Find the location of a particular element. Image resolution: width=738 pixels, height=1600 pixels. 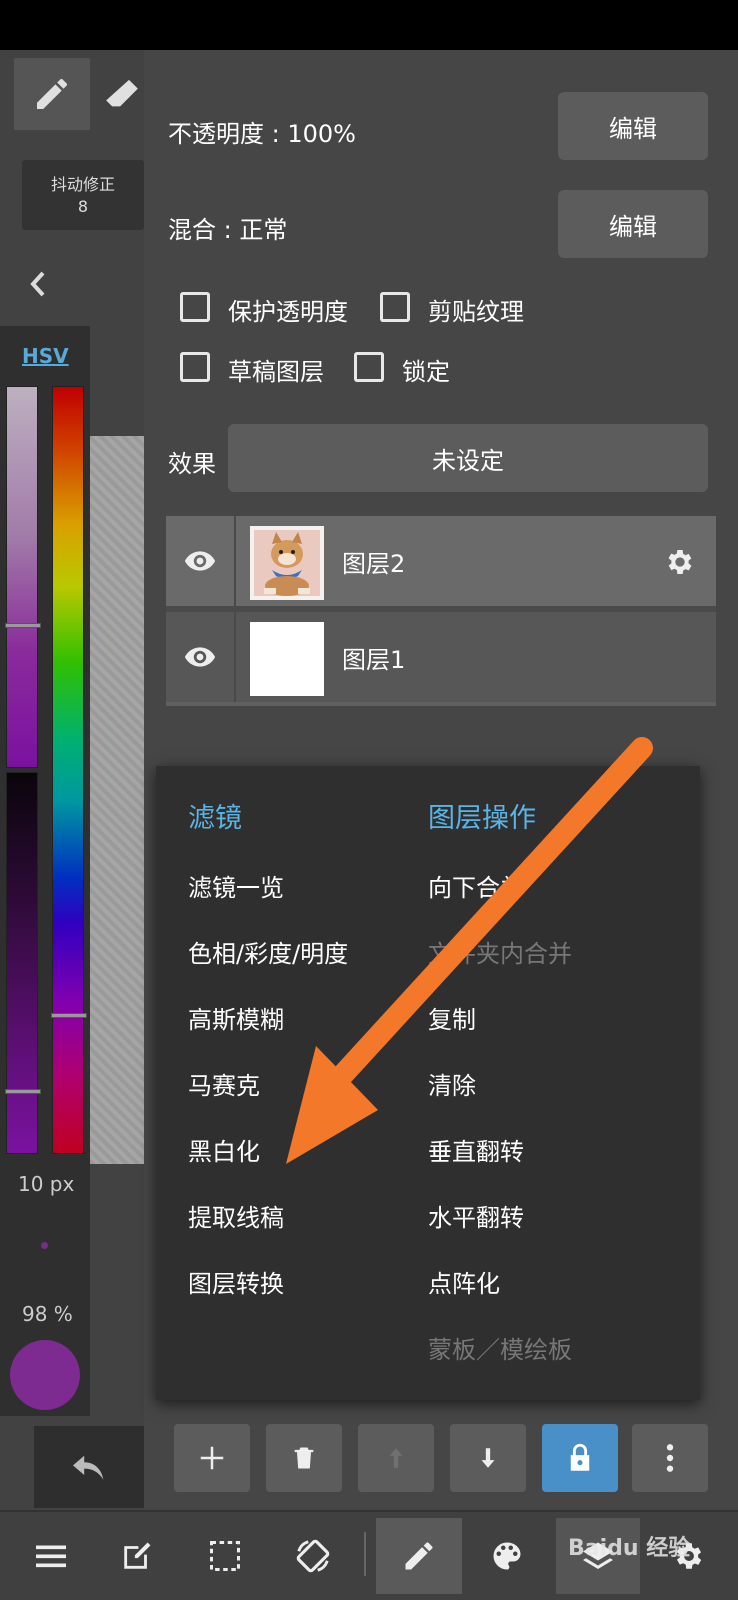

clipping-label: 剪贴纹理 is located at coordinates (476, 312).